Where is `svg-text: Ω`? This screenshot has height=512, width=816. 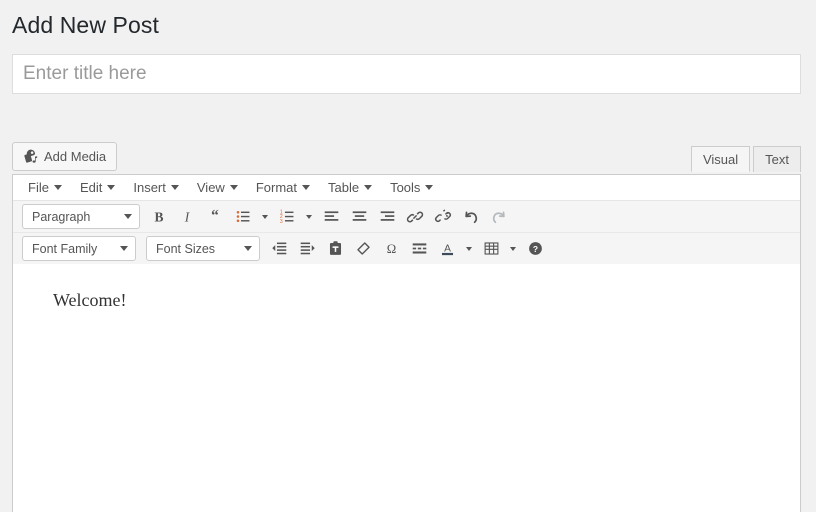 svg-text: Ω is located at coordinates (390, 249).